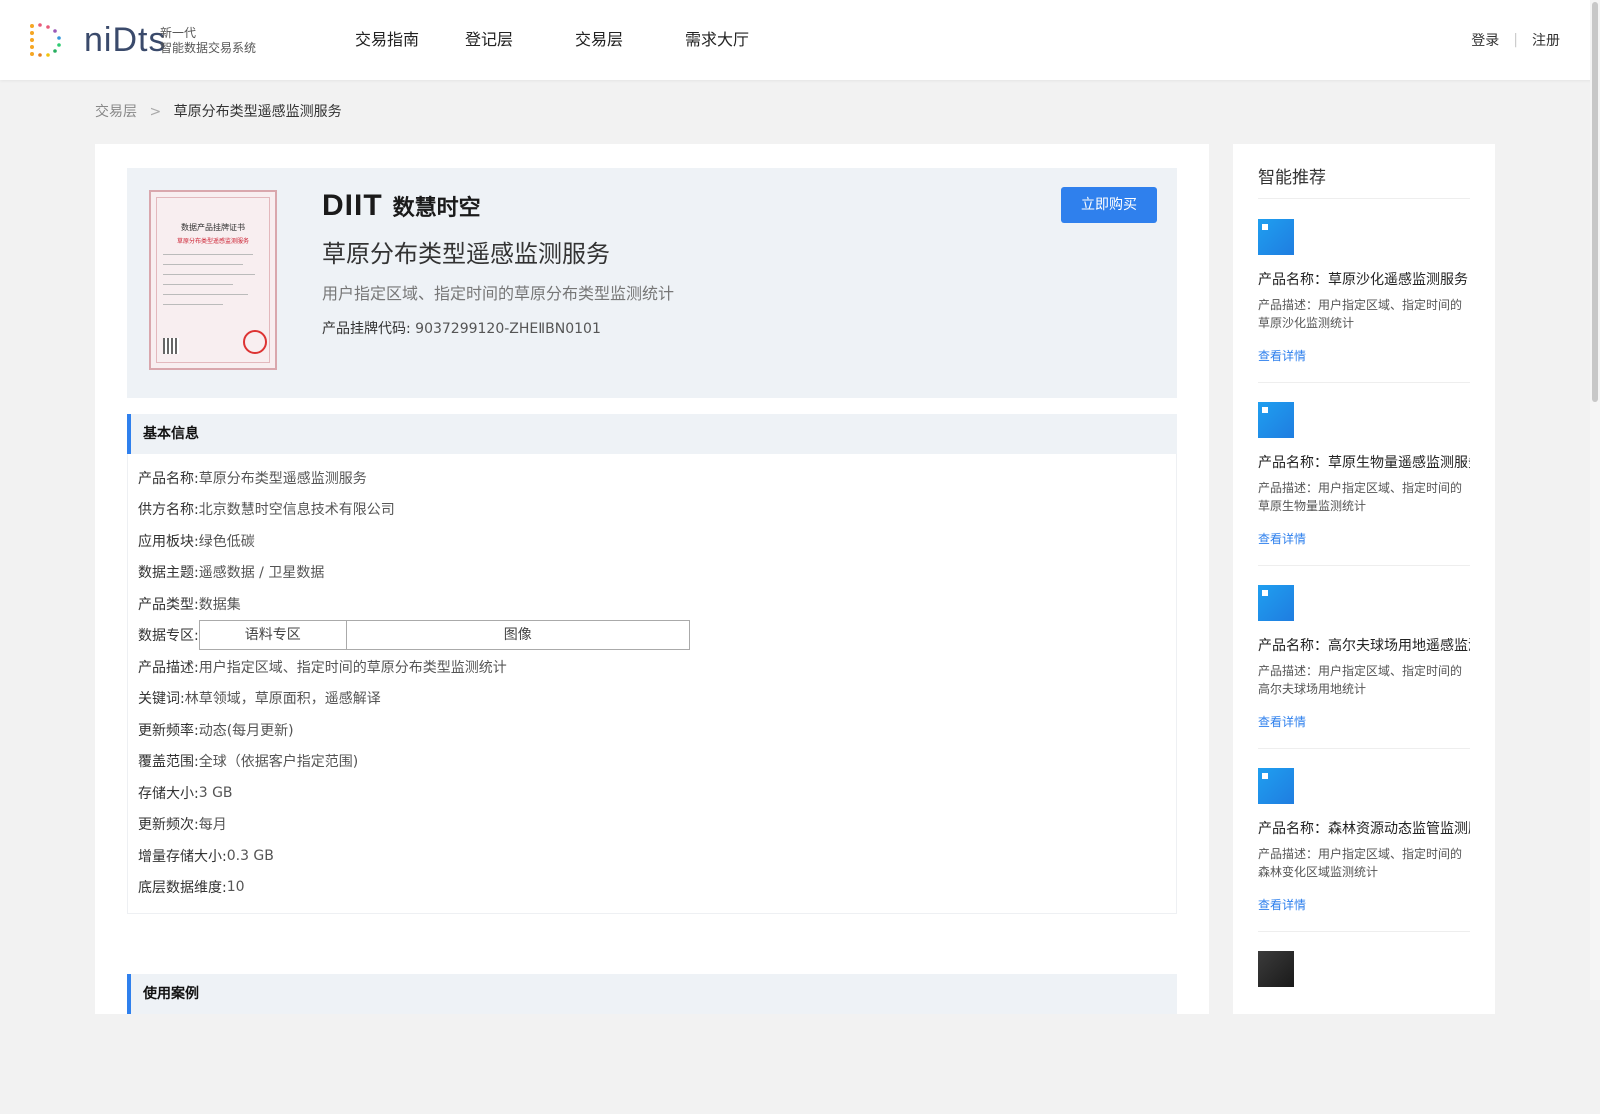 The height and width of the screenshot is (1114, 1600). Describe the element at coordinates (168, 541) in the screenshot. I see `info-key: 应用板块:` at that location.